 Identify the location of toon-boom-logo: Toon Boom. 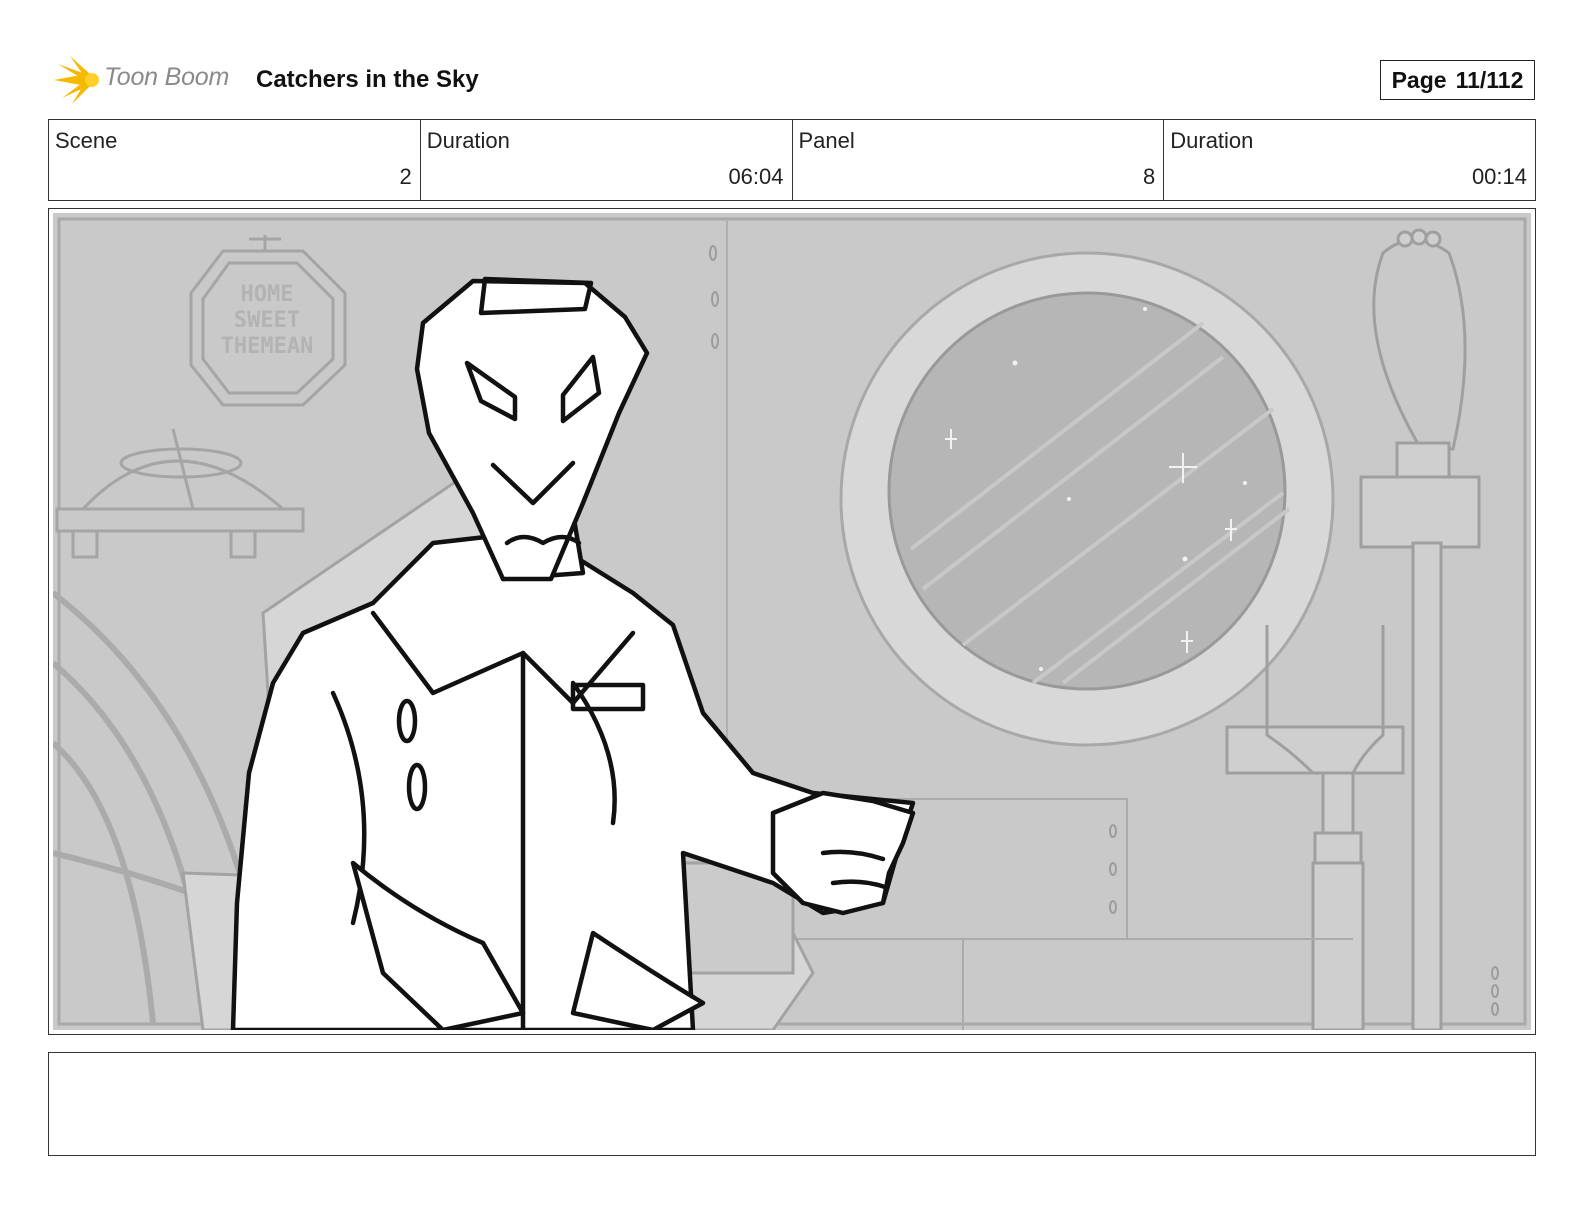
(147, 80).